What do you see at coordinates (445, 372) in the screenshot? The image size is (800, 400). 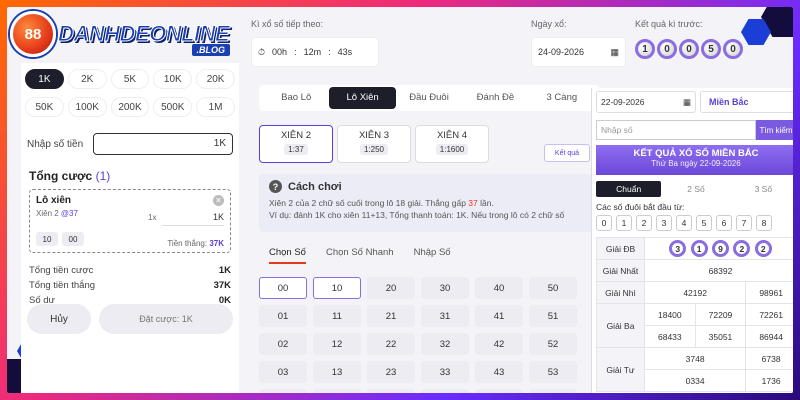 I see `number-cell: 33` at bounding box center [445, 372].